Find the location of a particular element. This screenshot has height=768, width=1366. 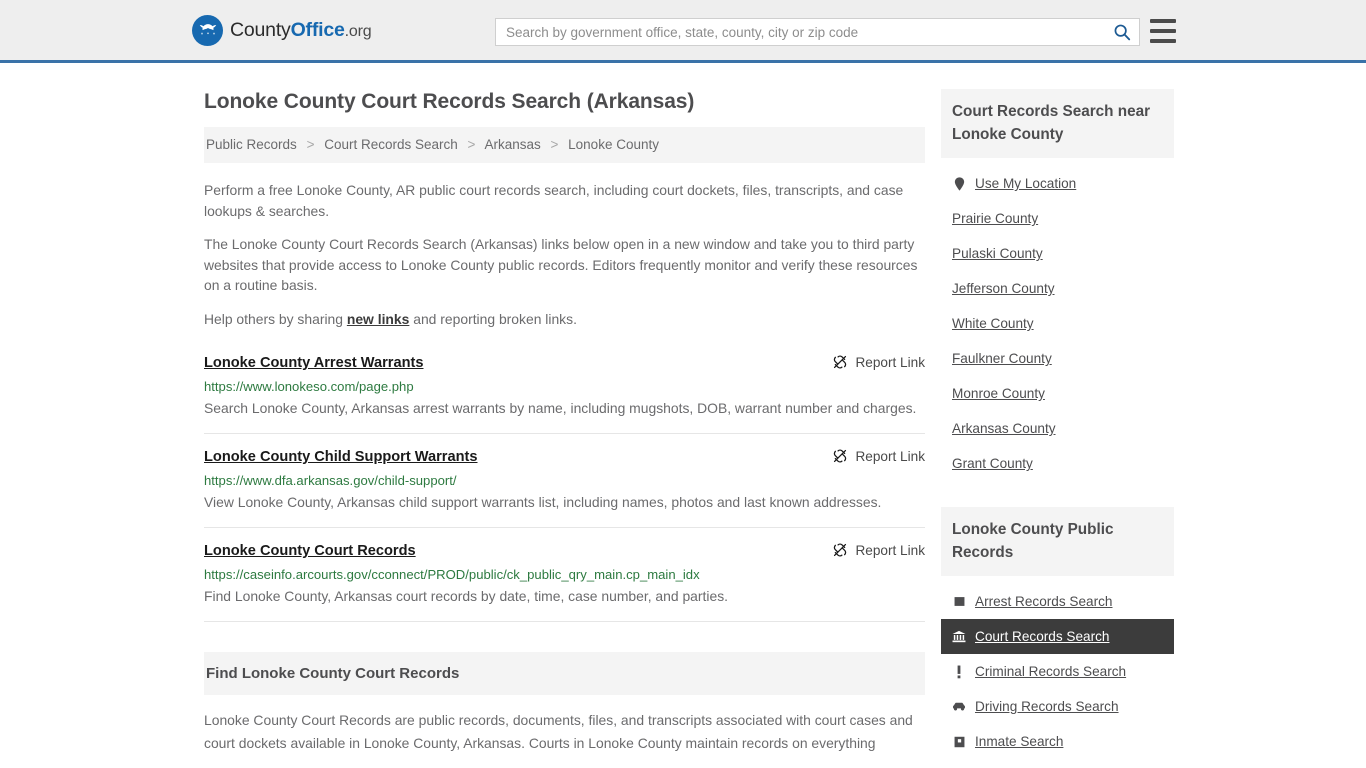

sidebar-item-label: Prairie County is located at coordinates (995, 218).